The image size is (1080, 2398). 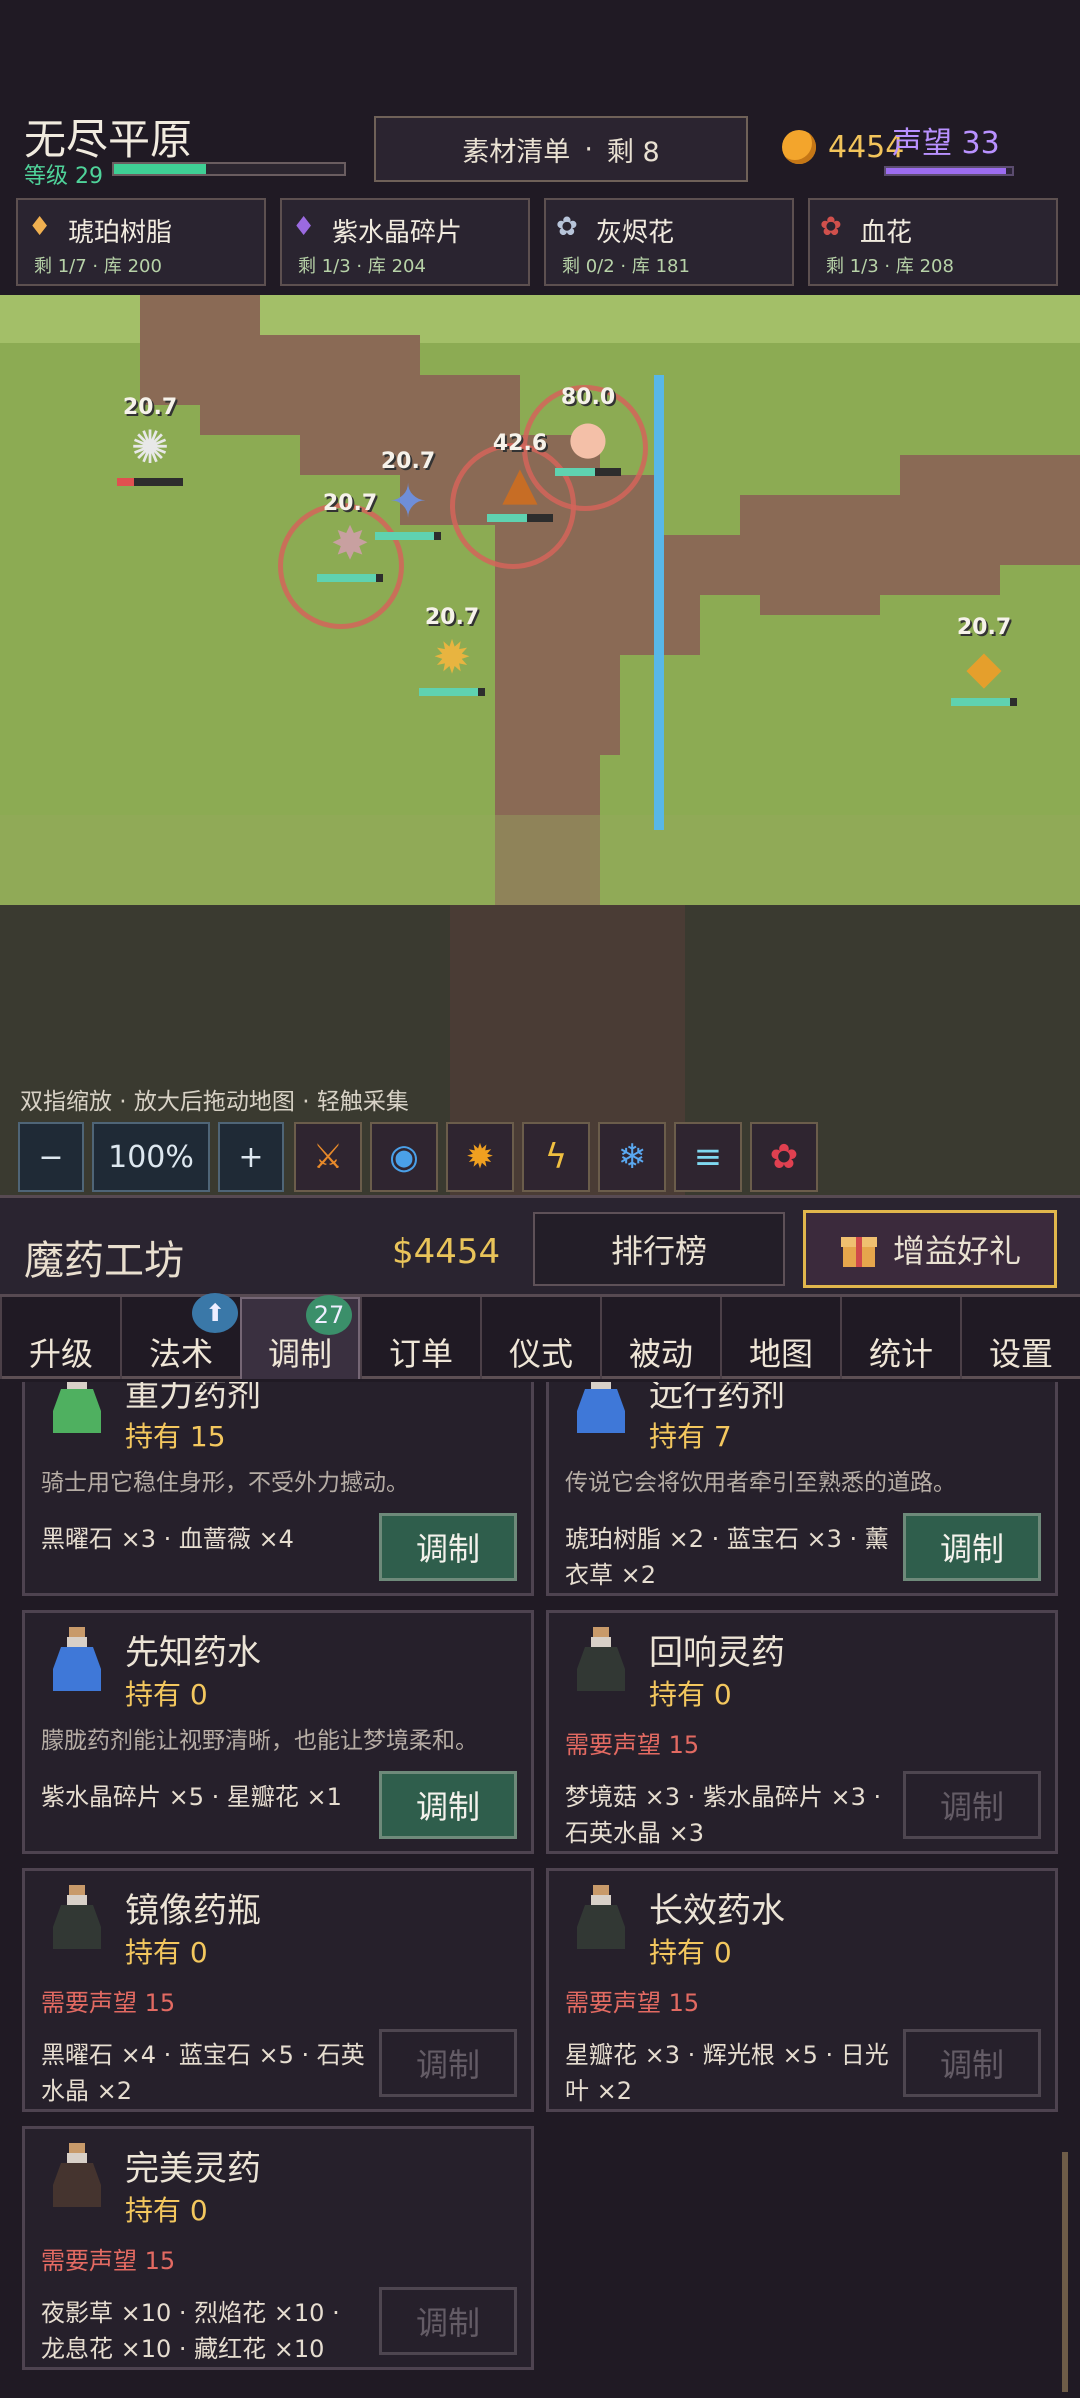 I want to click on potion-ingredients: 梦境菇 ×3 · 紫水晶碎片 ×3 · 石英水晶 ×3, so click(x=723, y=1815).